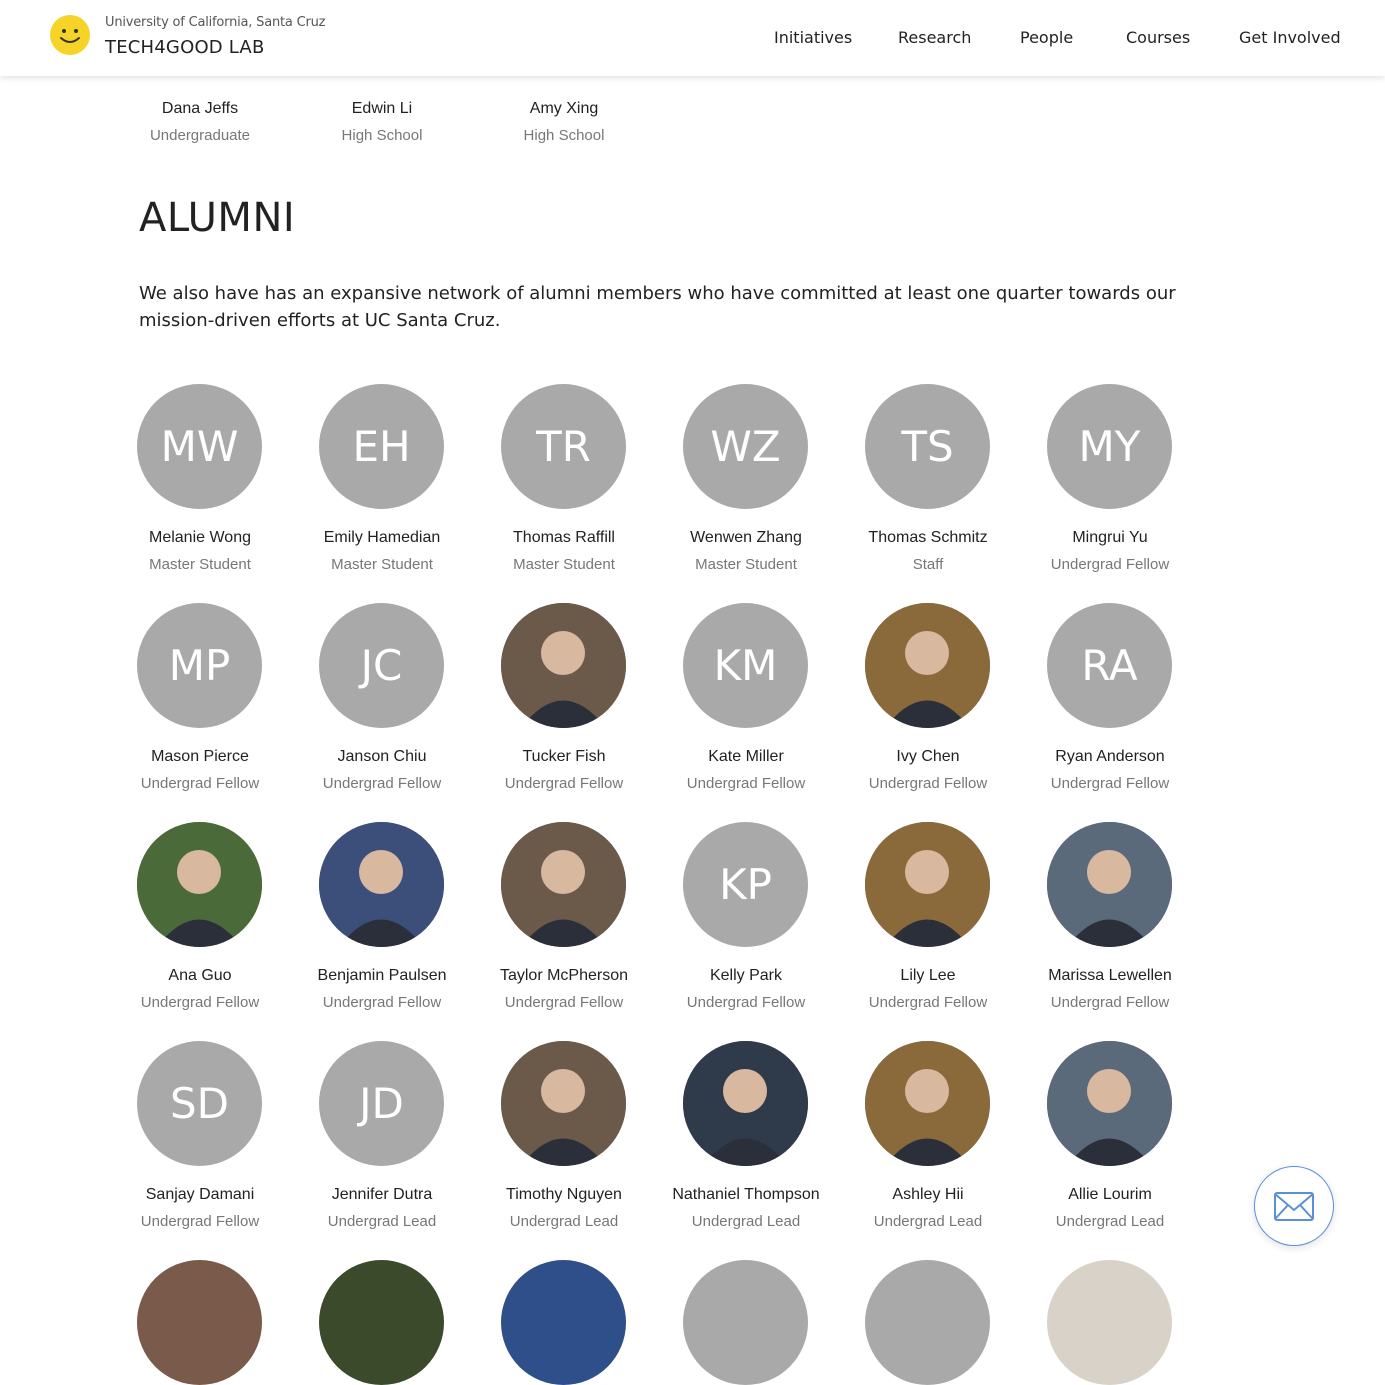 This screenshot has width=1385, height=1385. I want to click on member-name: Nathaniel Thompson, so click(746, 1194).